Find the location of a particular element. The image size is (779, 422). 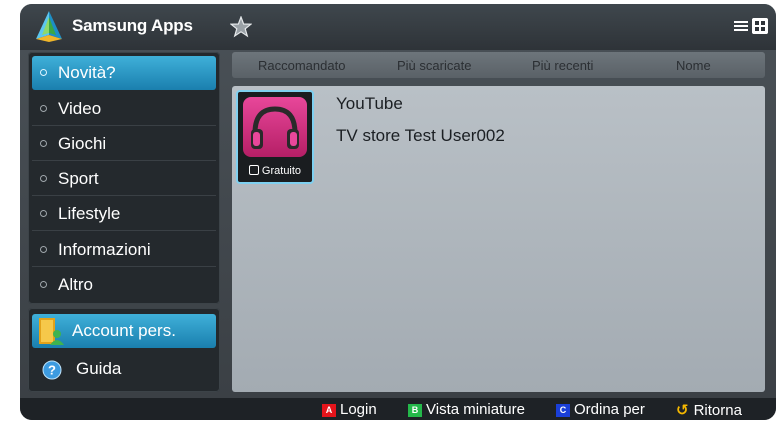

tab-raccomandato: Raccomandato is located at coordinates (301, 65).